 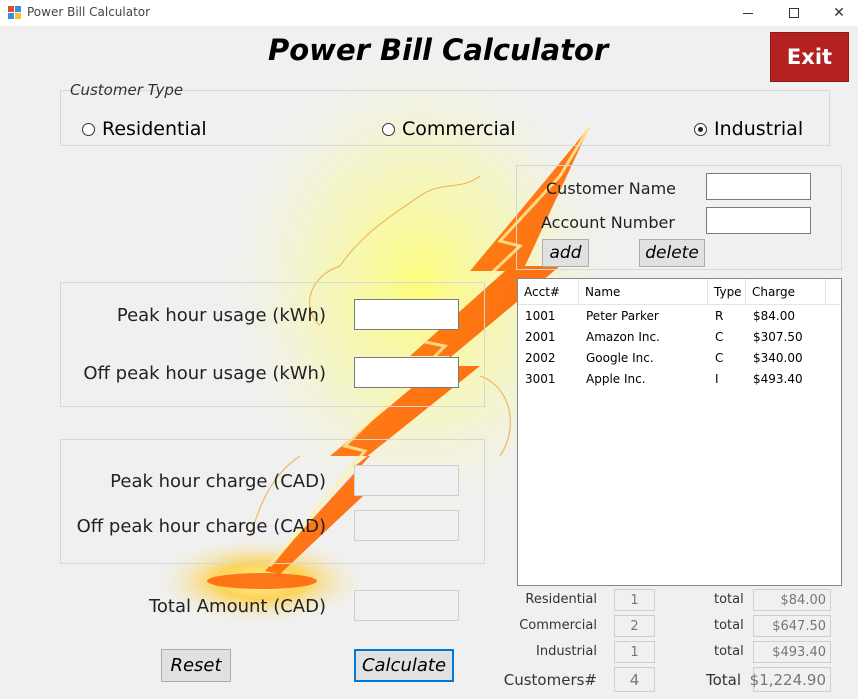 What do you see at coordinates (620, 357) in the screenshot?
I see `cell-name: Google Inc.` at bounding box center [620, 357].